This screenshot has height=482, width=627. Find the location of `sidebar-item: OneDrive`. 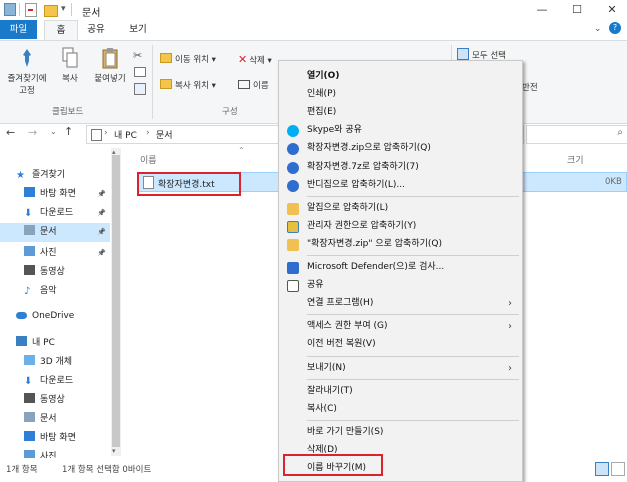

sidebar-item: OneDrive is located at coordinates (55, 316).